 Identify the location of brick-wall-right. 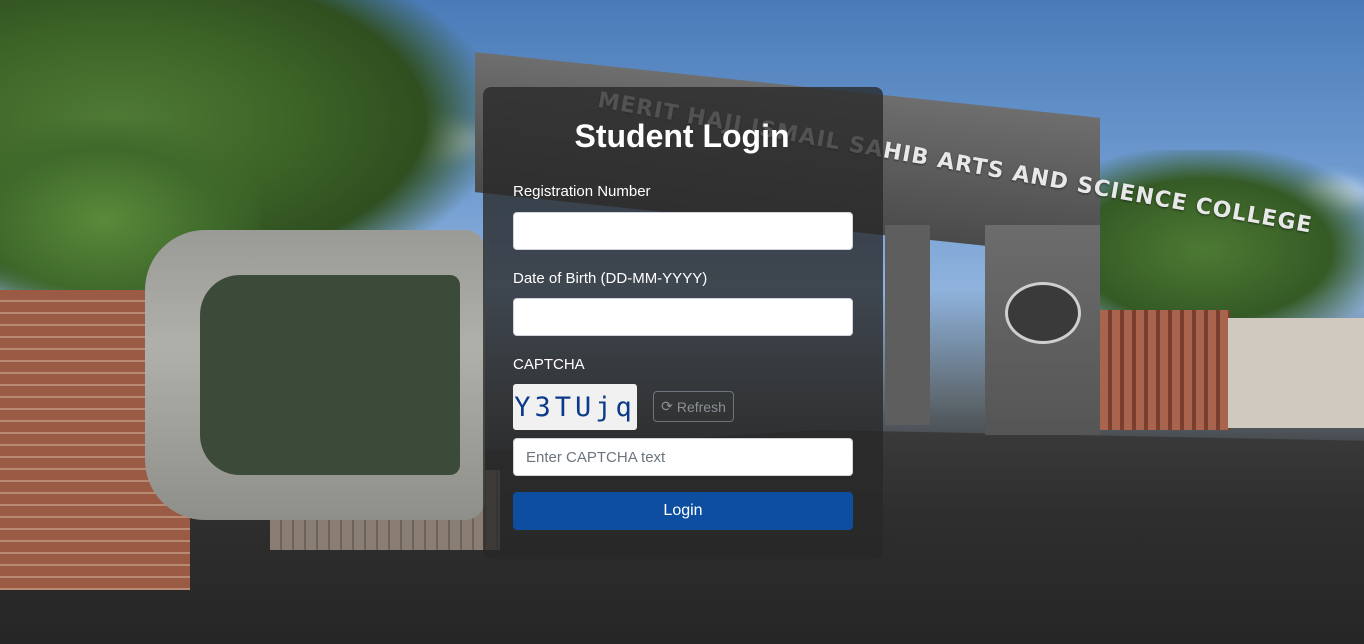
(1165, 370).